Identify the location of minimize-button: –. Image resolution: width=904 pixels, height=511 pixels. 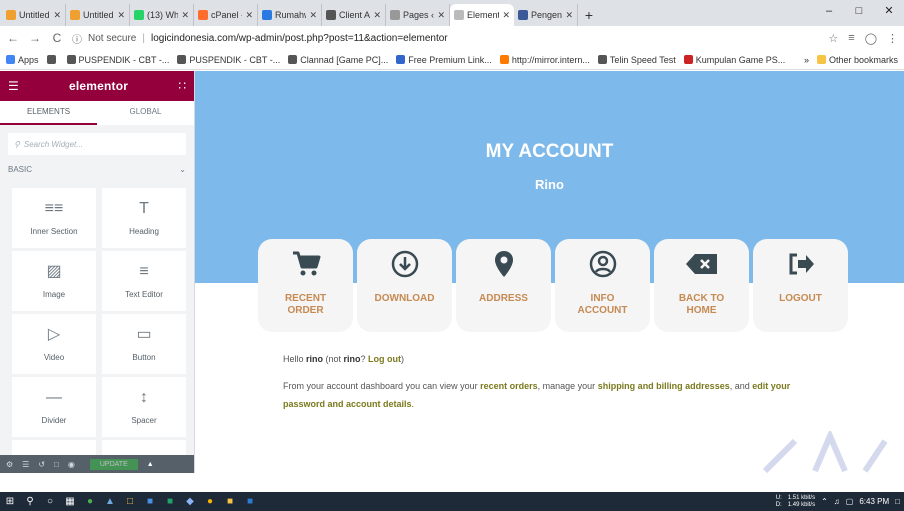
(829, 11).